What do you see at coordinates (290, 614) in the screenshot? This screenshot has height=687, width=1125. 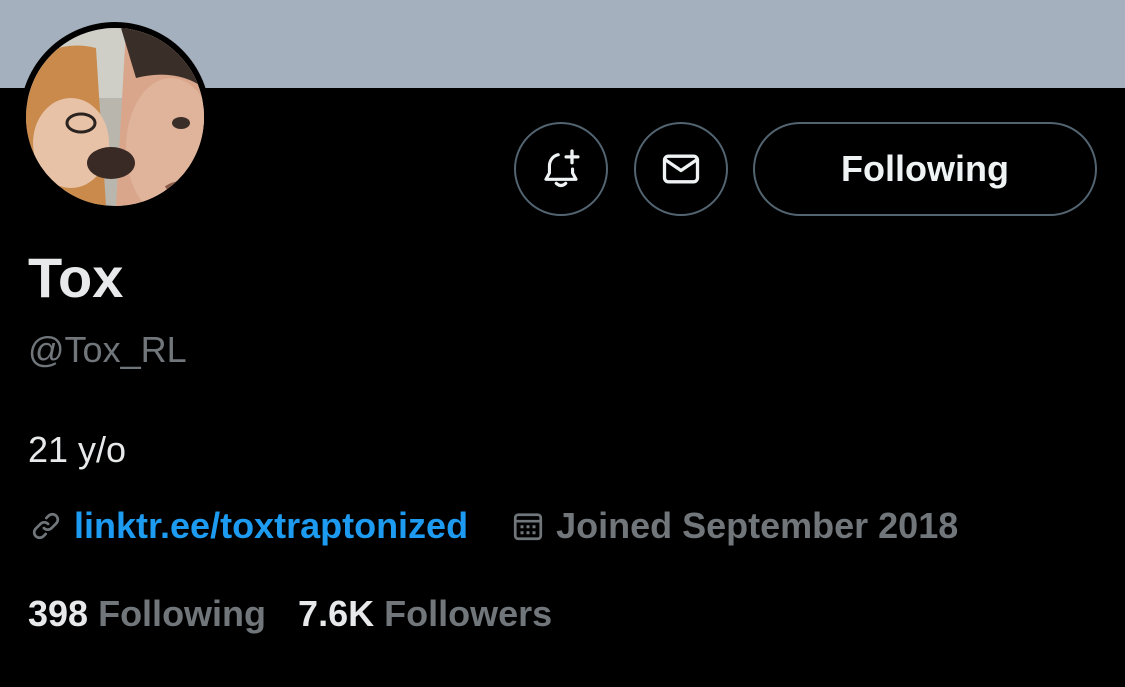 I see `follow-stats: 398 Following 7.6K Followers` at bounding box center [290, 614].